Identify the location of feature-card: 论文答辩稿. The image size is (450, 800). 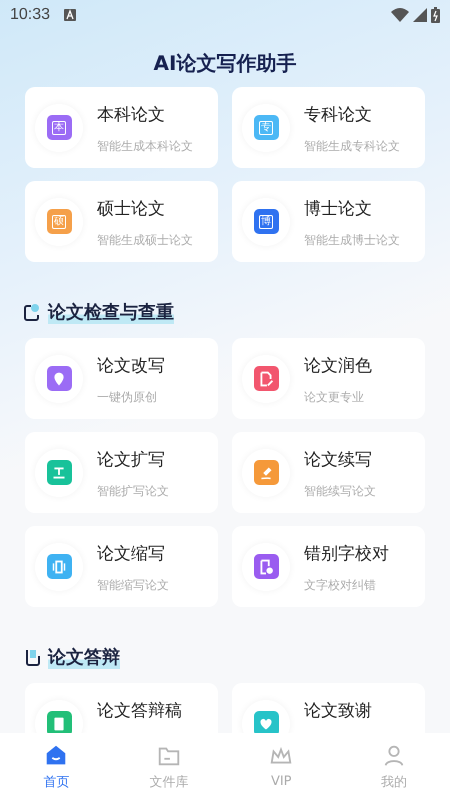
(121, 708).